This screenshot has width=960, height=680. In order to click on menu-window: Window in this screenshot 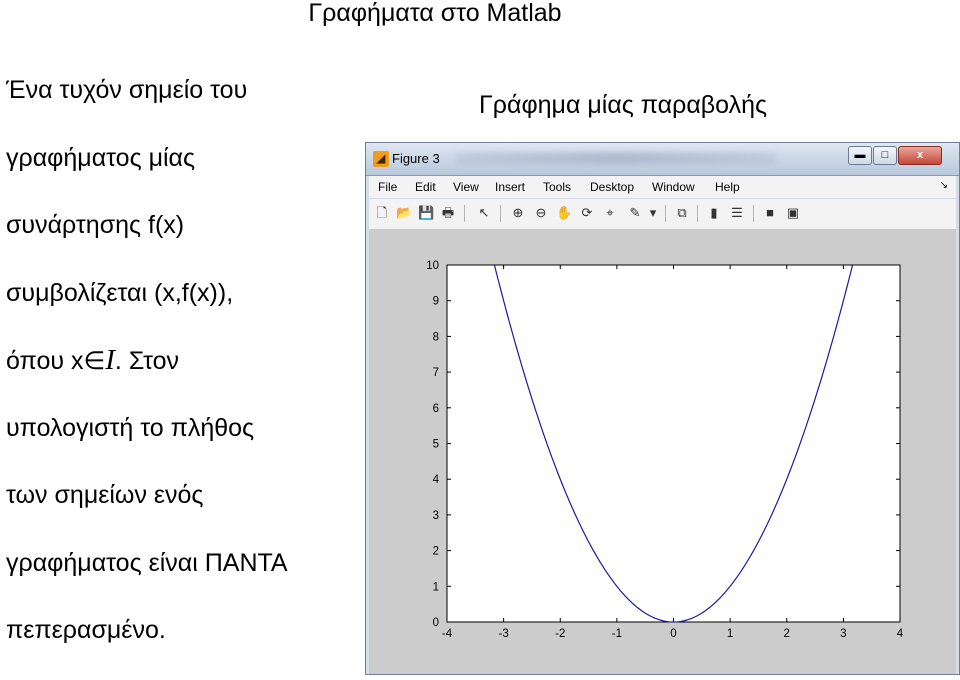, I will do `click(673, 187)`.